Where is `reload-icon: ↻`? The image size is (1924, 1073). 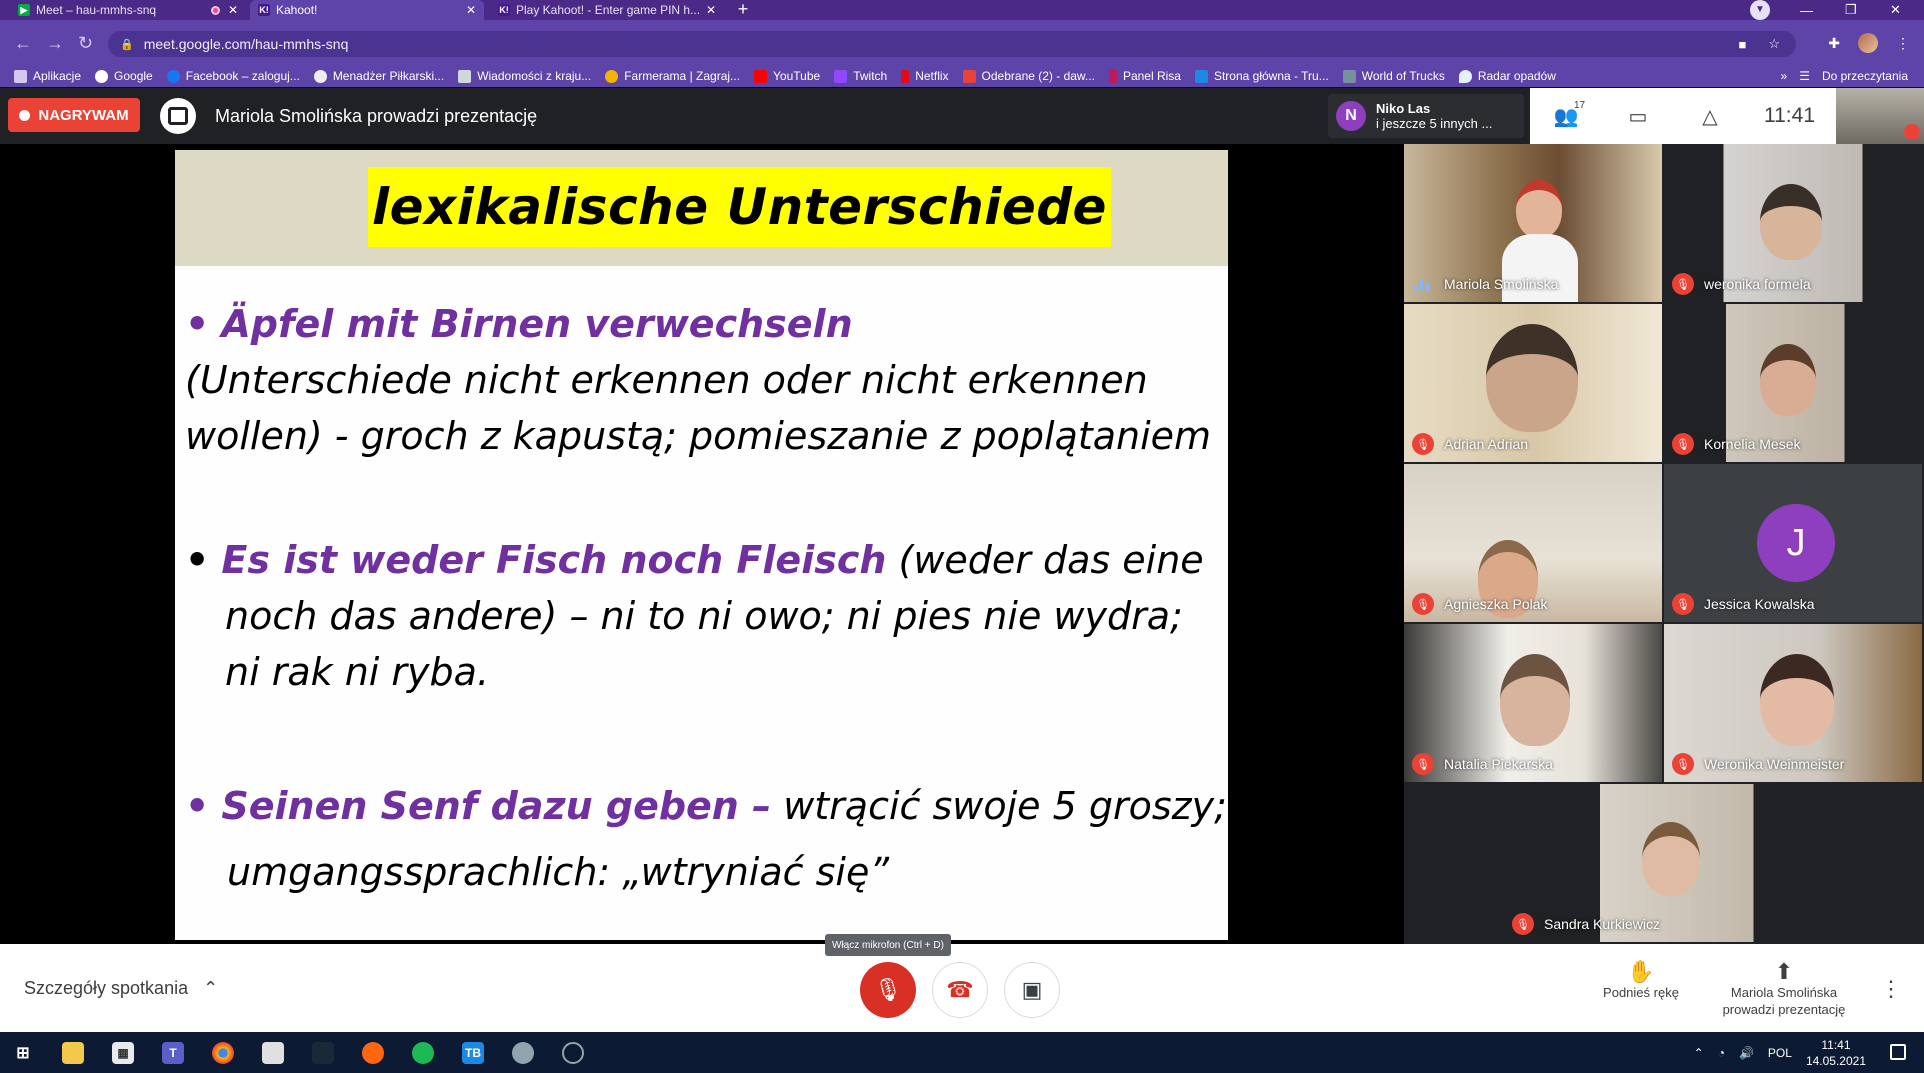
reload-icon: ↻ is located at coordinates (85, 43).